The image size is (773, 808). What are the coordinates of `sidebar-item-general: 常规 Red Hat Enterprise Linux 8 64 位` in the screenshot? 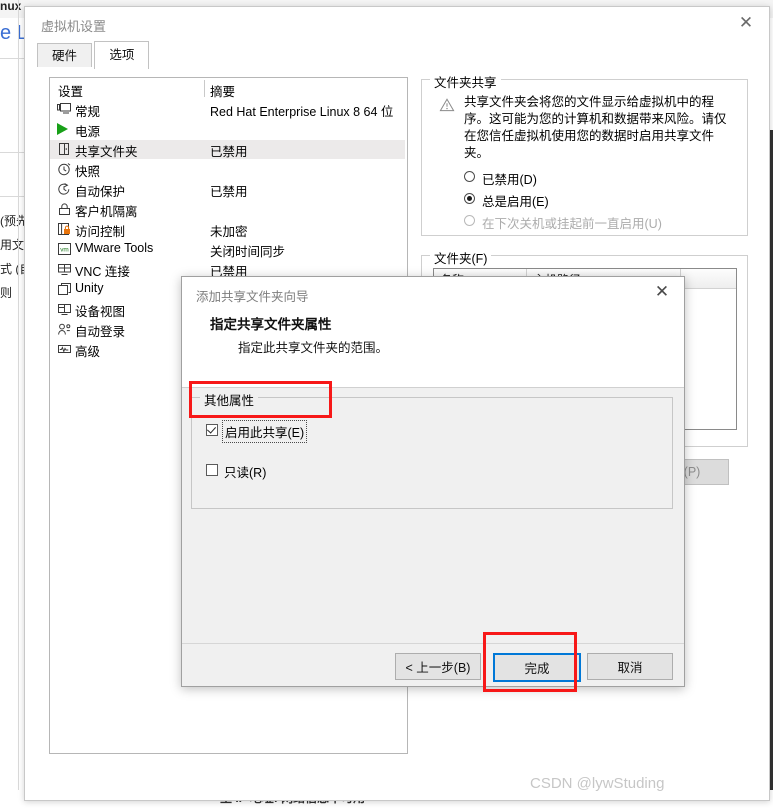 It's located at (227, 109).